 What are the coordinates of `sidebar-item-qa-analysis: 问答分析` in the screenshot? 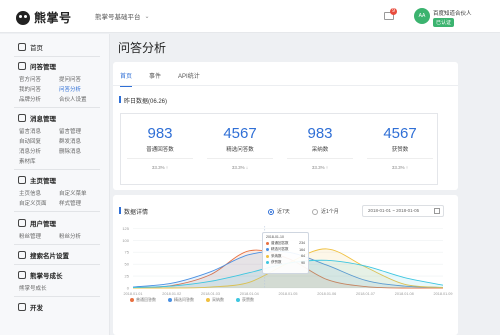 It's located at (70, 89).